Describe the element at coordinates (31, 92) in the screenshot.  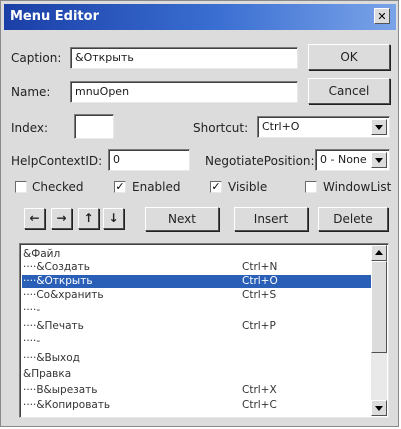
I see `name-label: Name:` at that location.